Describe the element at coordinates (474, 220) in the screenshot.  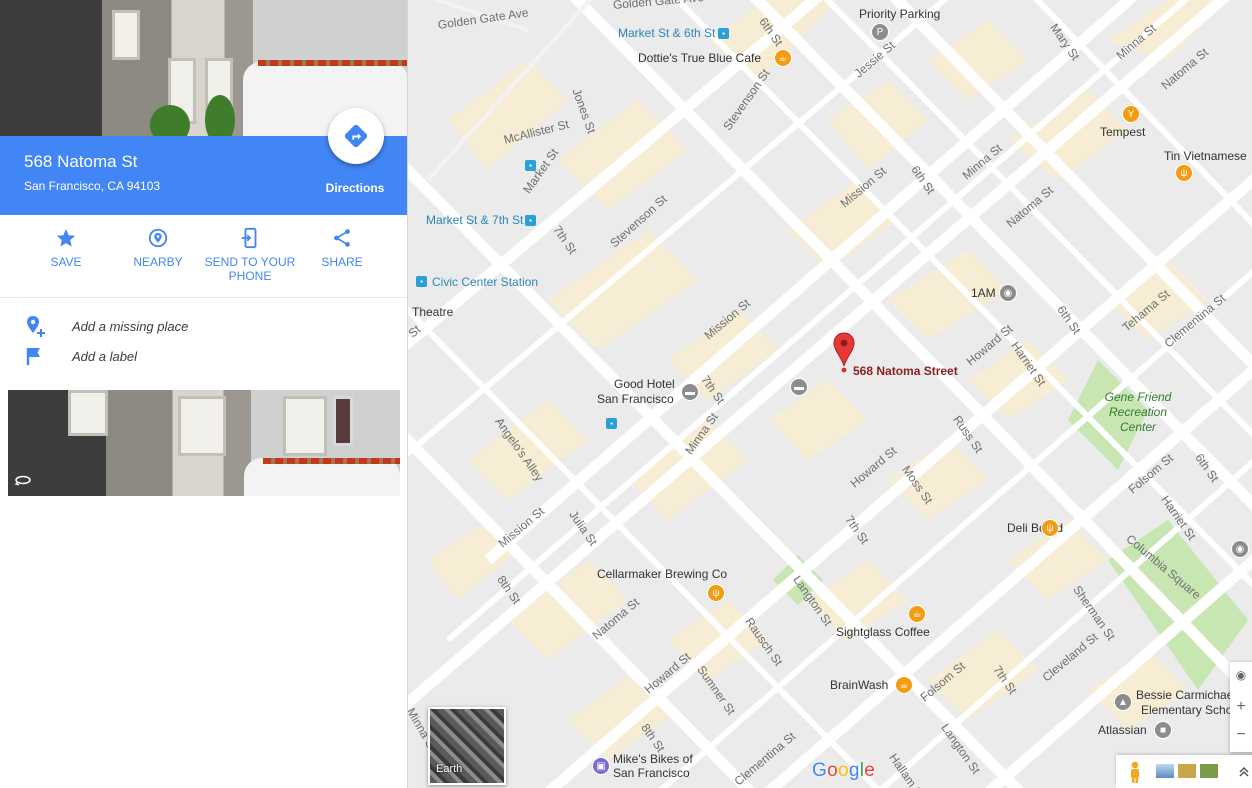
I see `transit-stop-label: Market St & 7th St` at that location.